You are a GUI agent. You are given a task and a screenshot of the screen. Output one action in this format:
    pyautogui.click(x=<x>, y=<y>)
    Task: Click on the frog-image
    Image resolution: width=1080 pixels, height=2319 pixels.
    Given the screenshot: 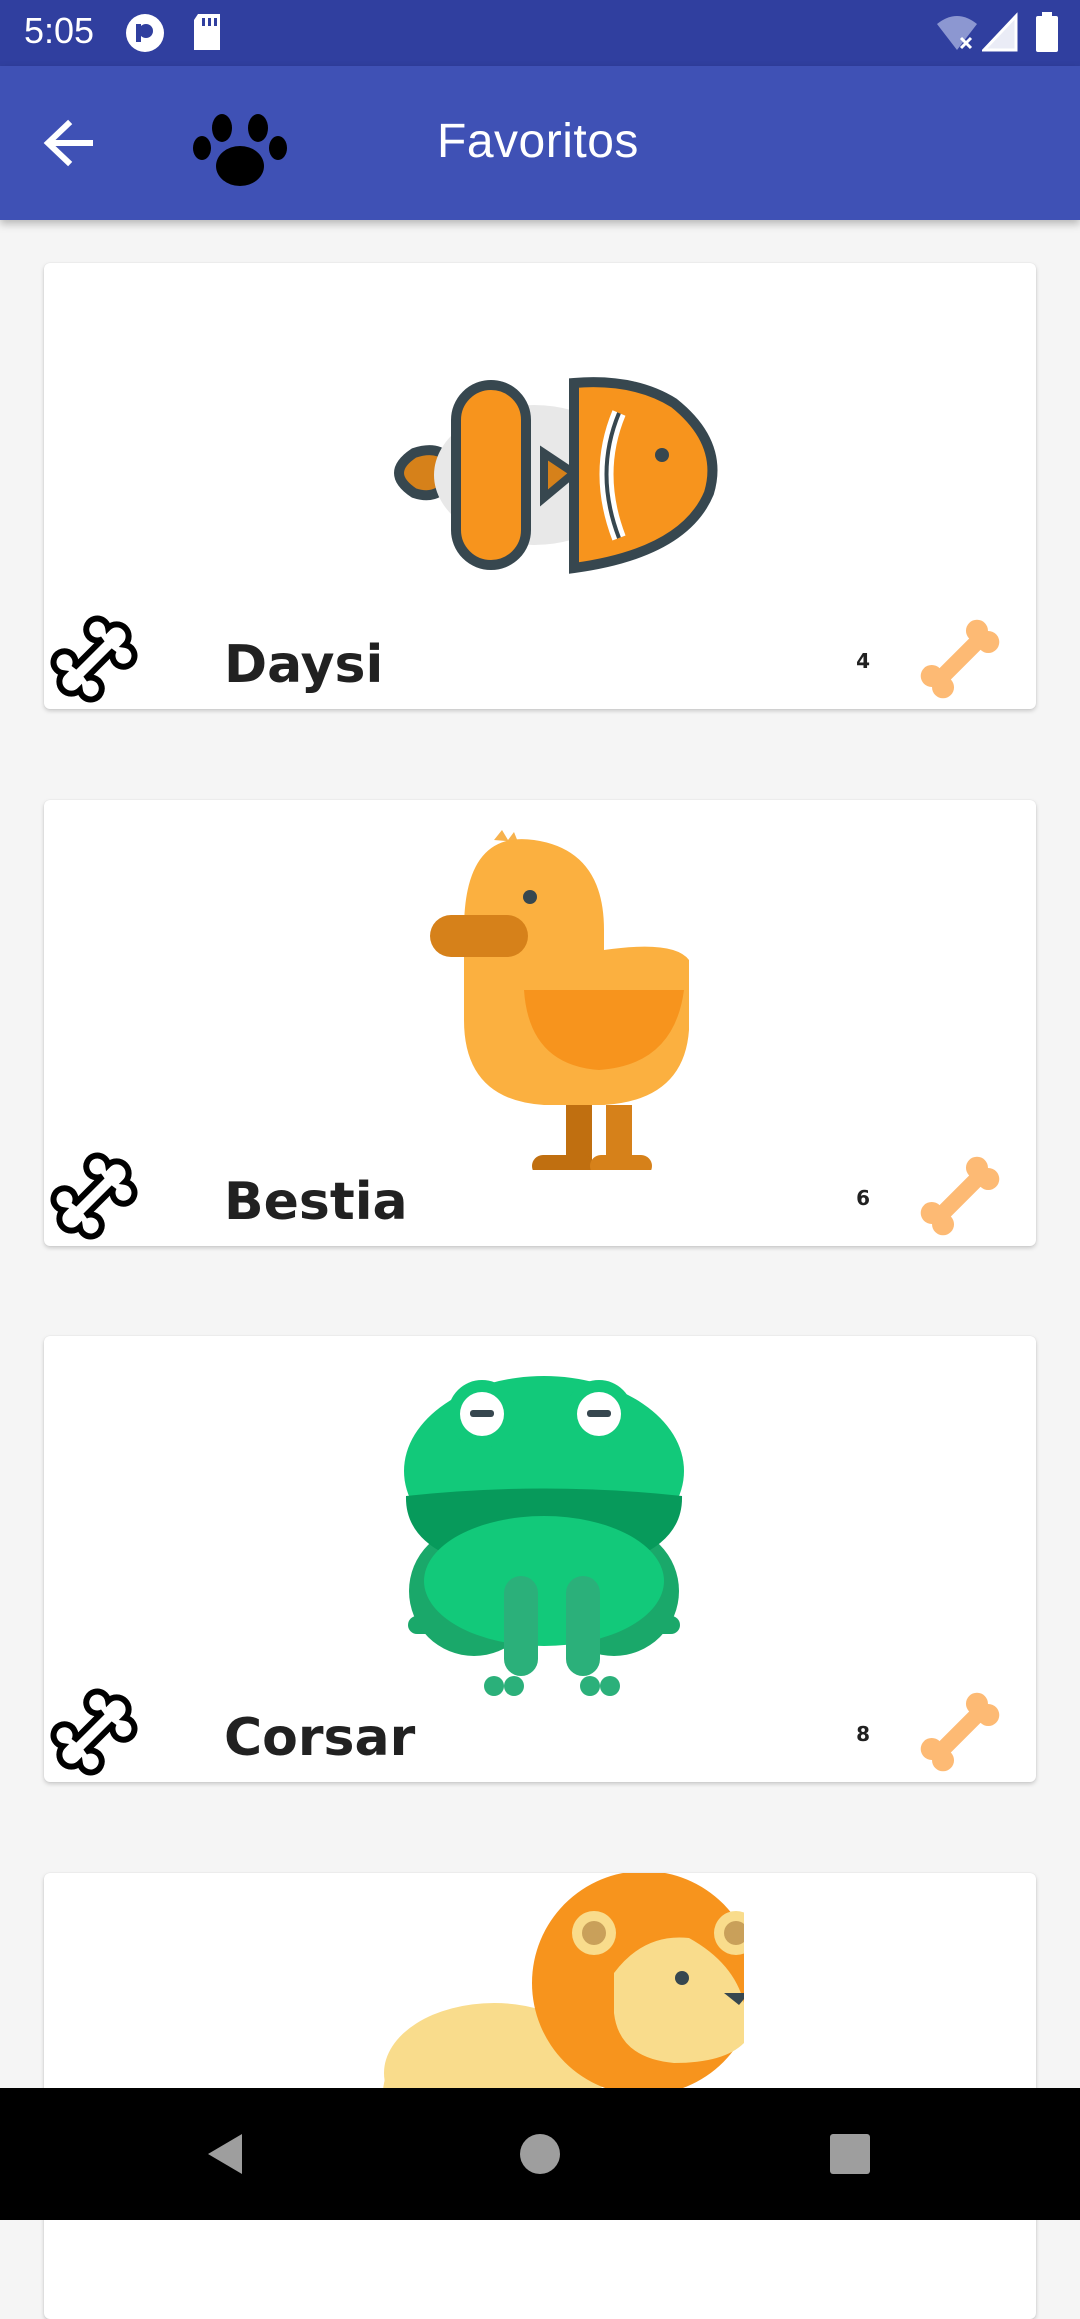 What is the action you would take?
    pyautogui.click(x=544, y=1536)
    